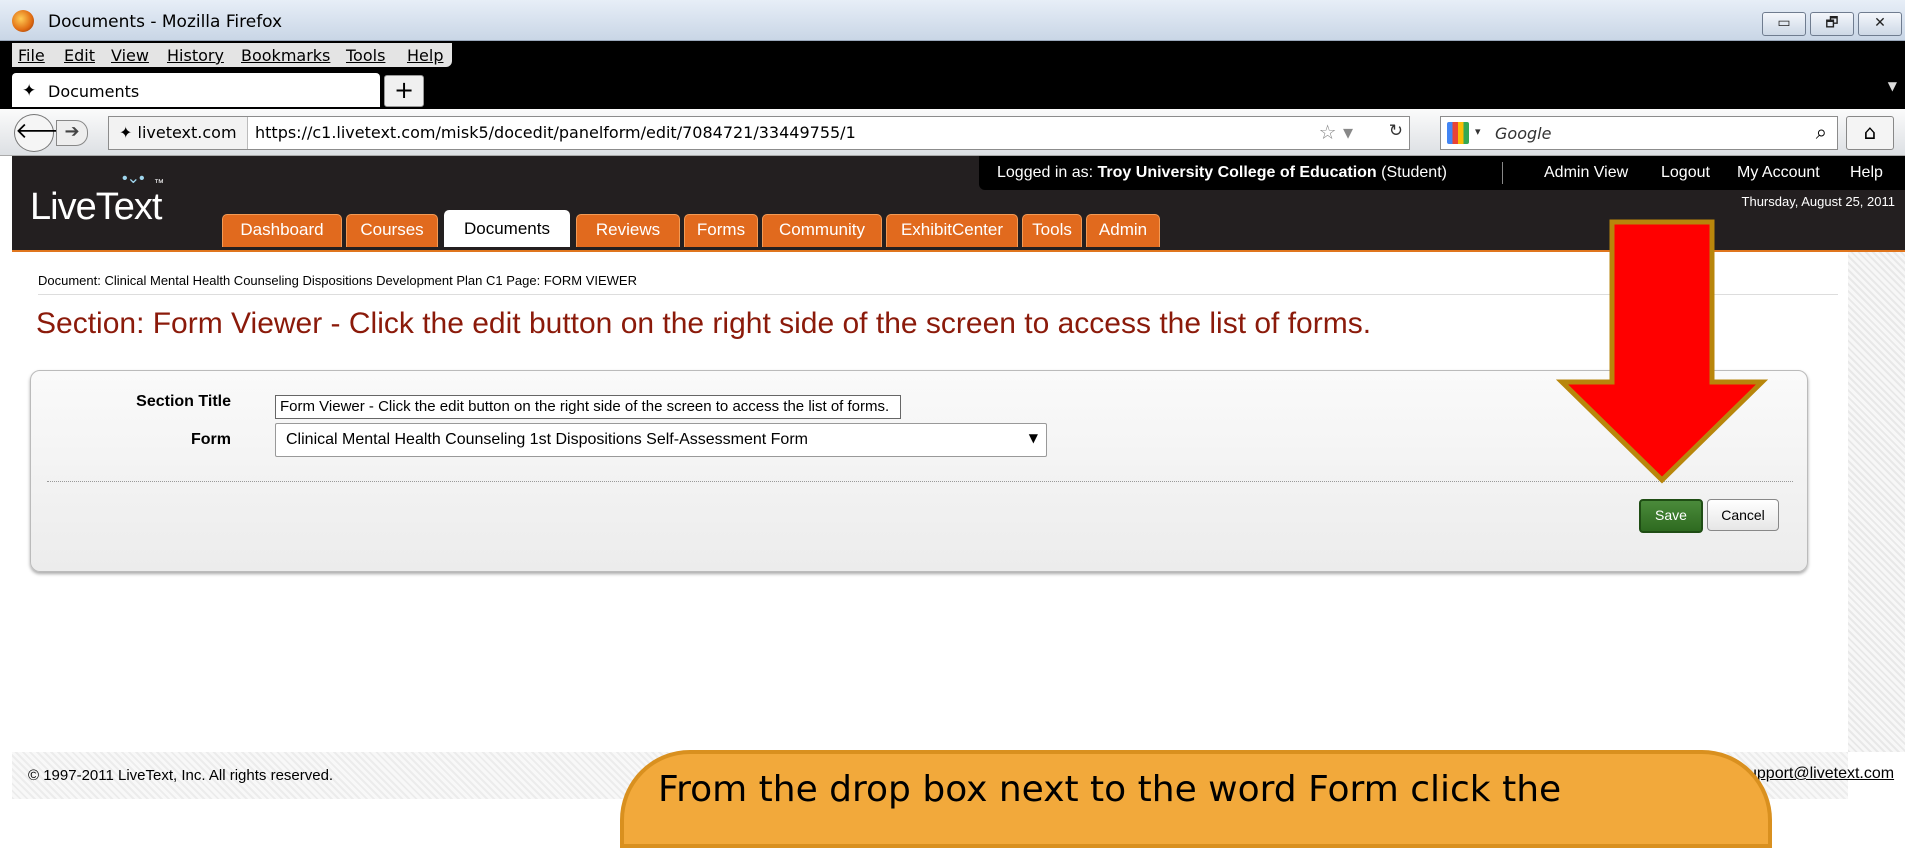 The image size is (1905, 848). What do you see at coordinates (1832, 24) in the screenshot?
I see `restore-button: 🗗` at bounding box center [1832, 24].